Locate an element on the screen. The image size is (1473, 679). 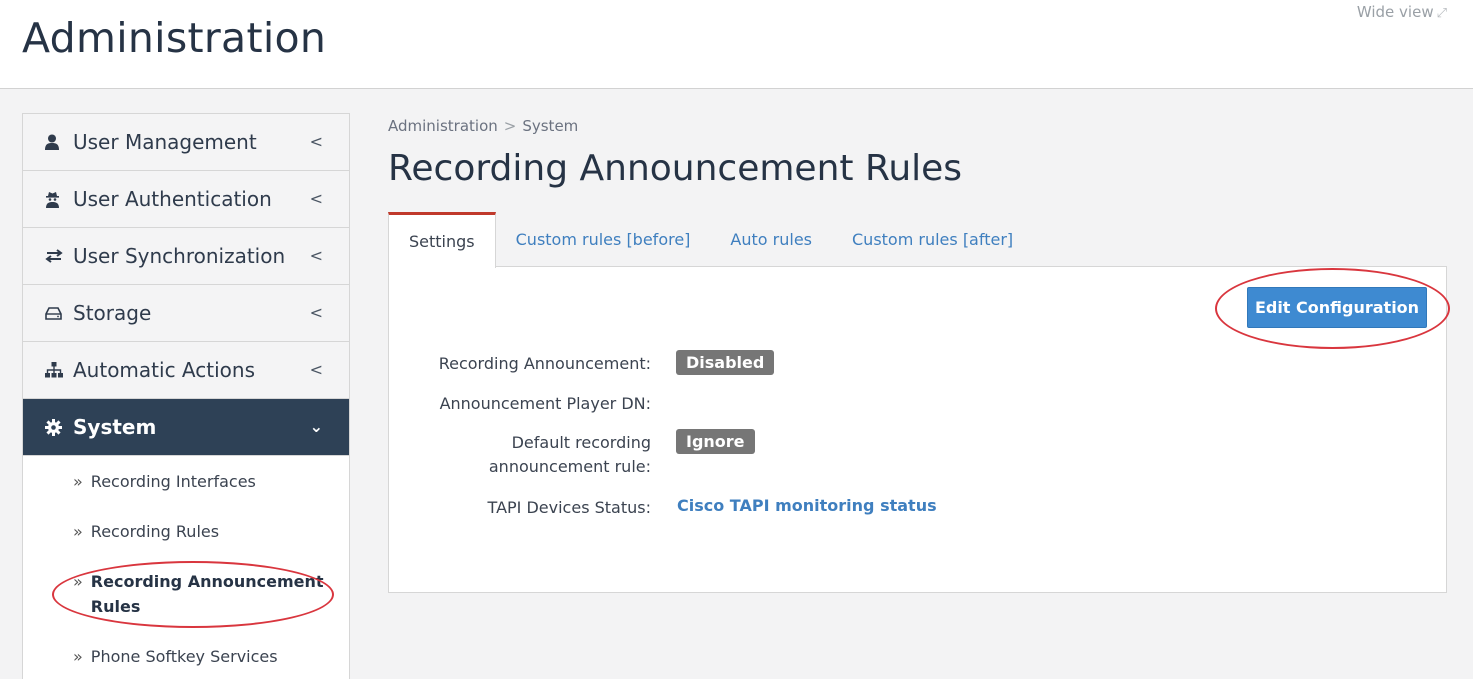
user-secret-icon is located at coordinates (59, 199).